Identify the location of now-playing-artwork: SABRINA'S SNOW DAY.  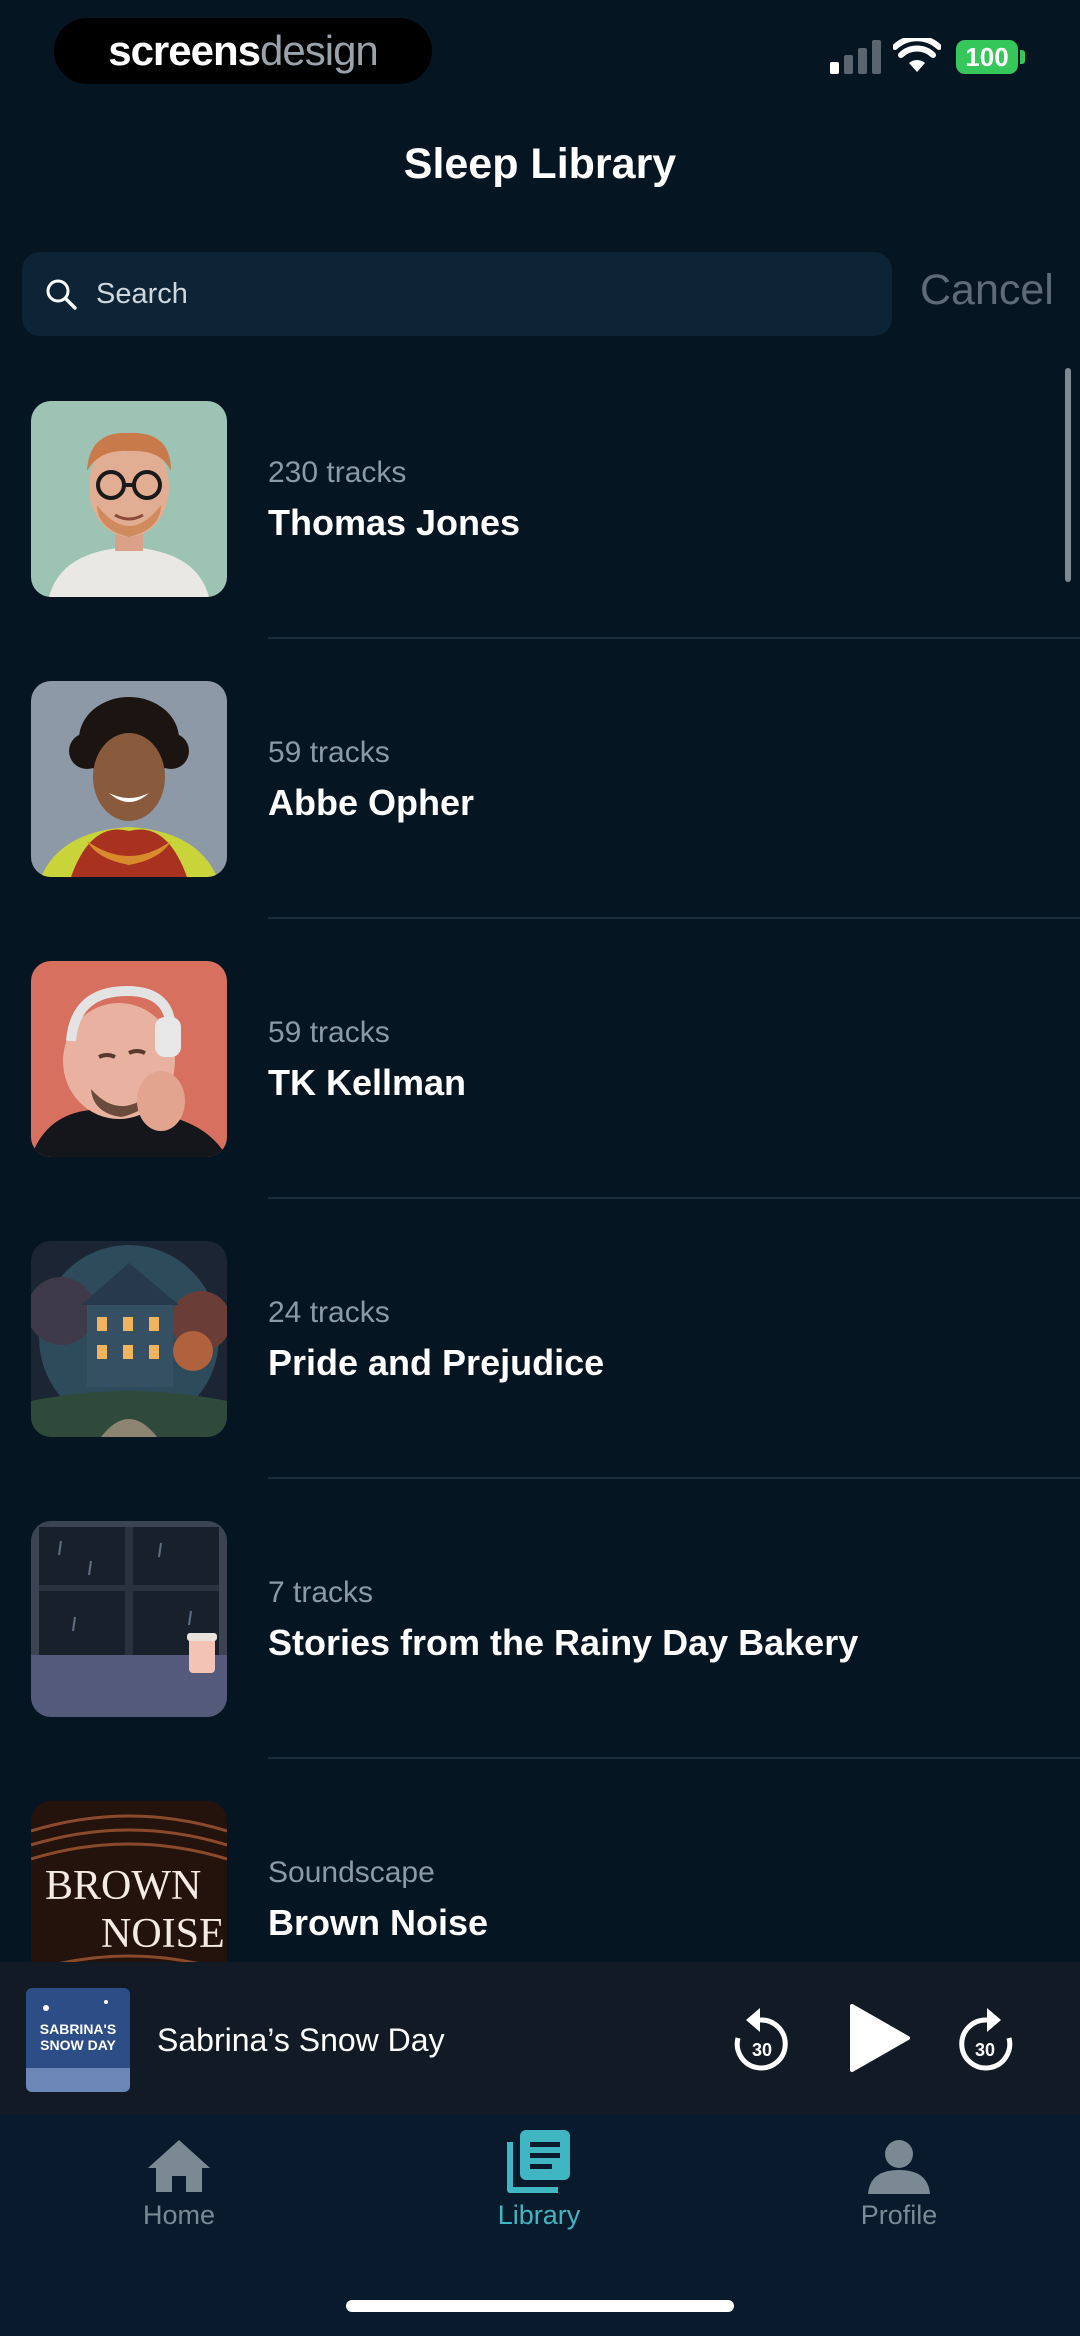
(78, 2040).